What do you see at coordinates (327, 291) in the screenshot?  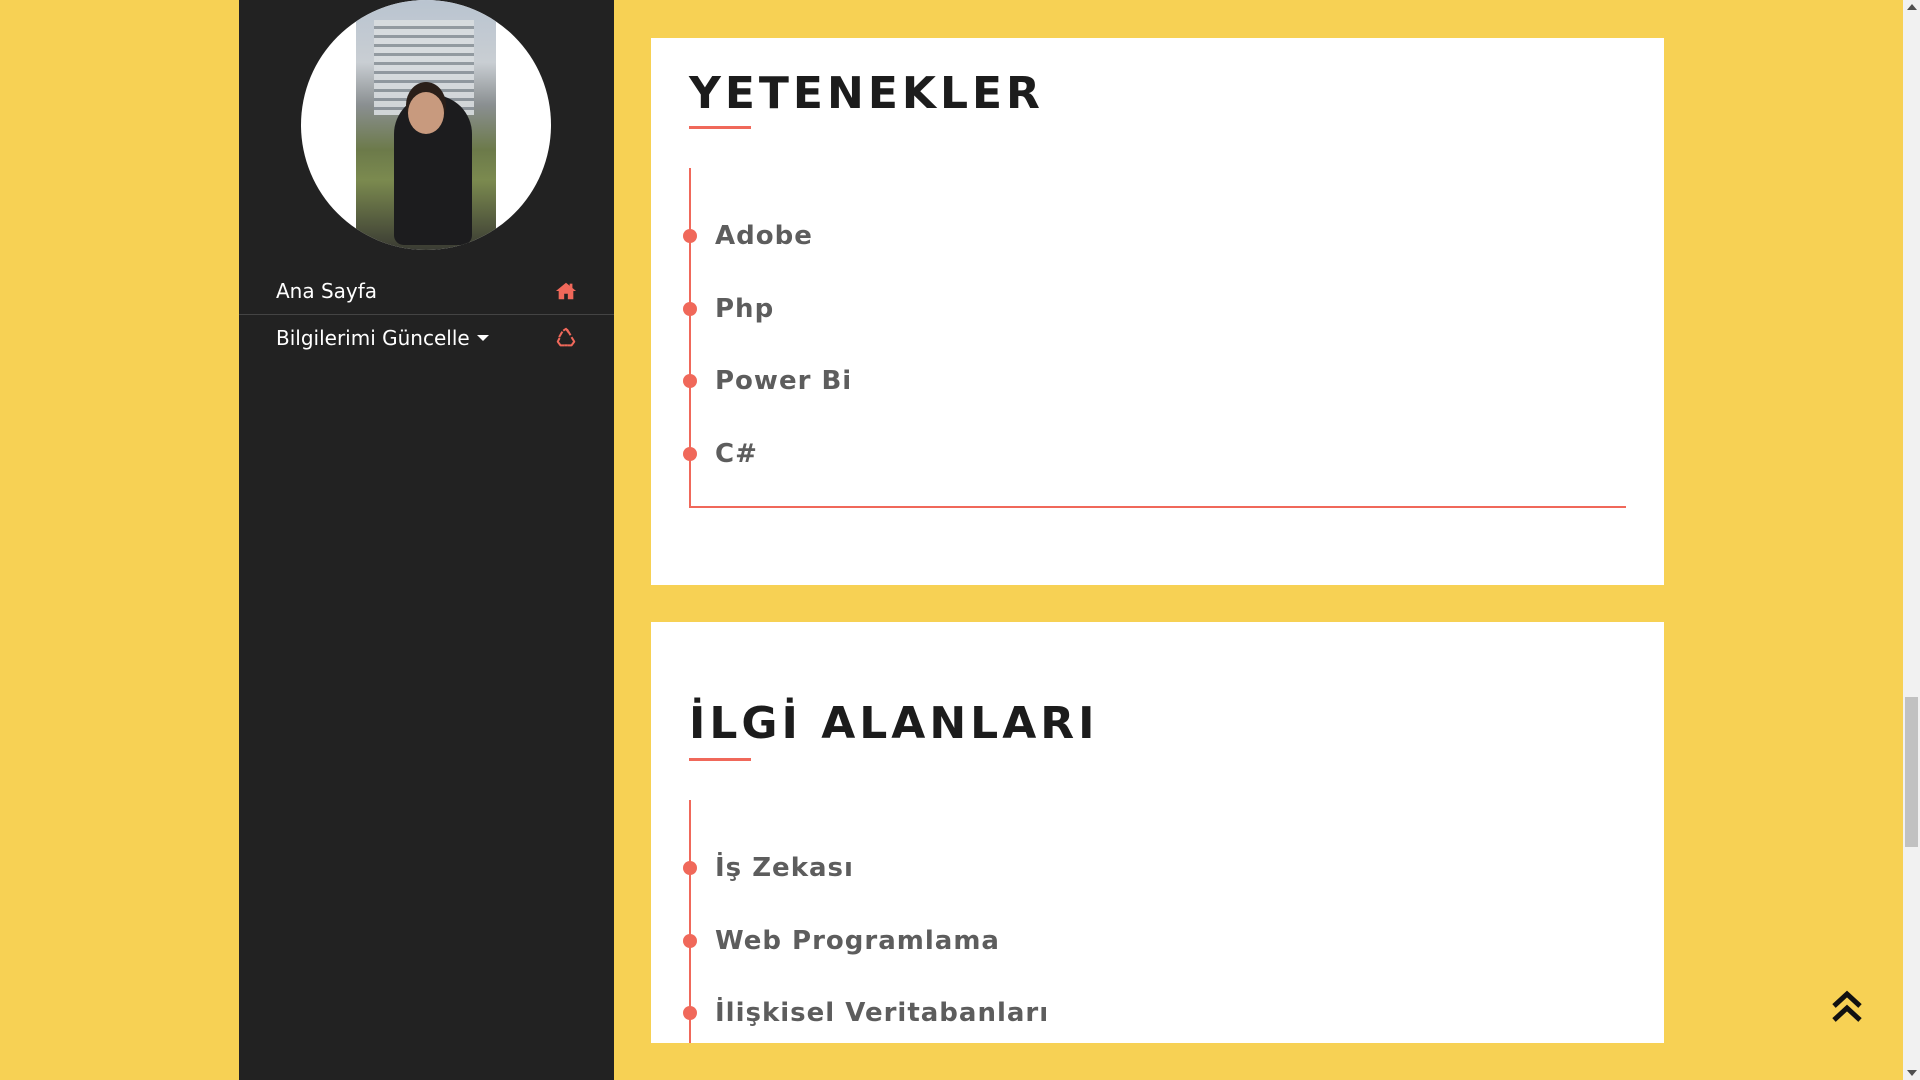 I see `nav-item-label: Ana Sayfa` at bounding box center [327, 291].